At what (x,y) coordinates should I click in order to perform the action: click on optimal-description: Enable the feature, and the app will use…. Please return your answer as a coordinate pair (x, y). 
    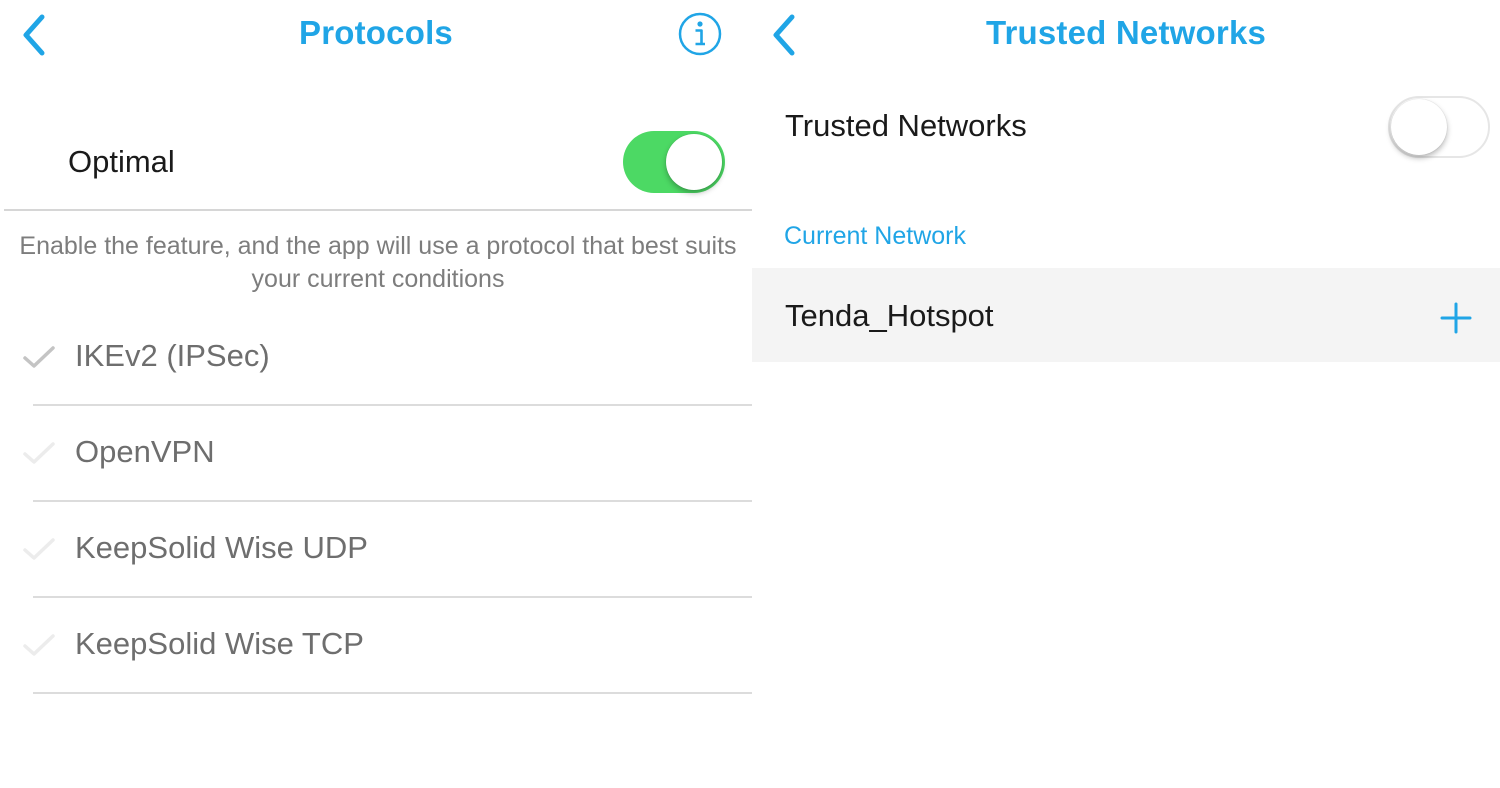
    Looking at the image, I should click on (378, 262).